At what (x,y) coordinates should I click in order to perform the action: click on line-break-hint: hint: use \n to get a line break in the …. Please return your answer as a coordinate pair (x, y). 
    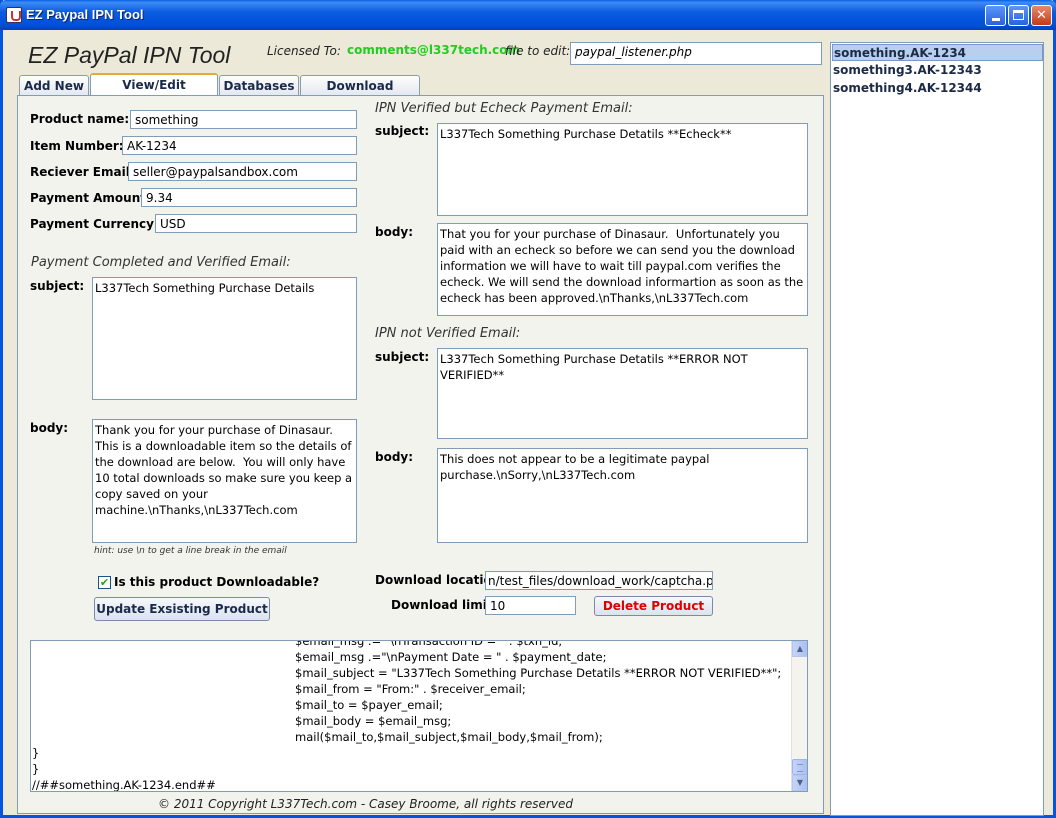
    Looking at the image, I should click on (190, 551).